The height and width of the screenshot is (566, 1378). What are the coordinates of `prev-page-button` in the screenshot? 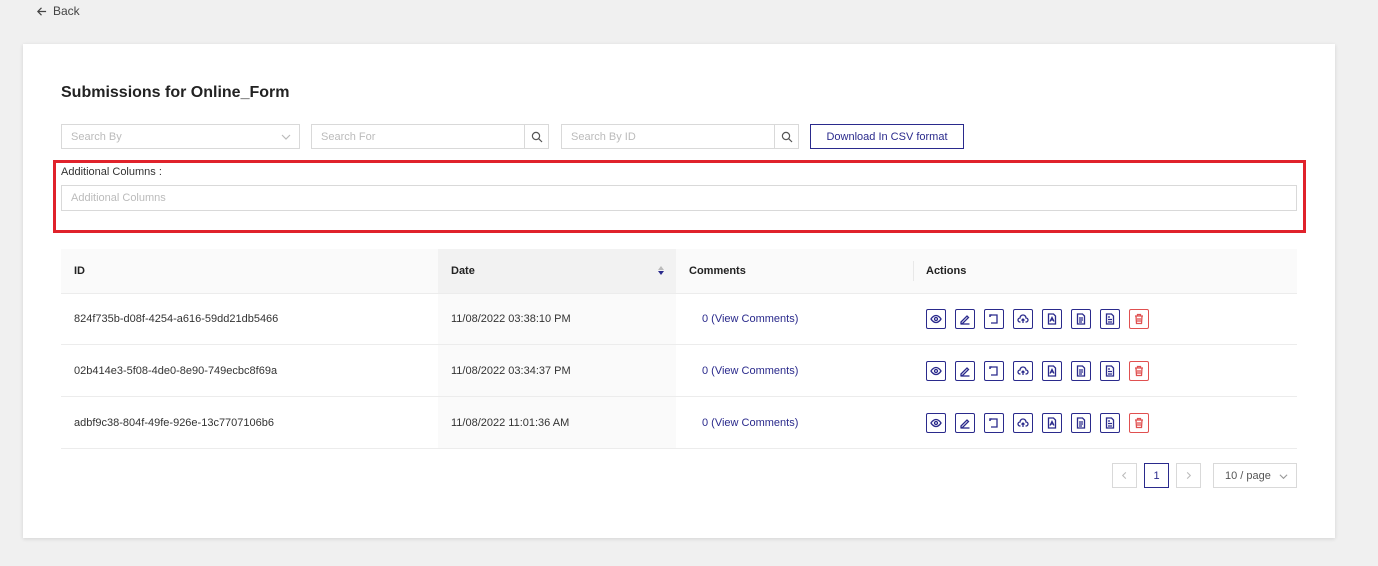 It's located at (1124, 475).